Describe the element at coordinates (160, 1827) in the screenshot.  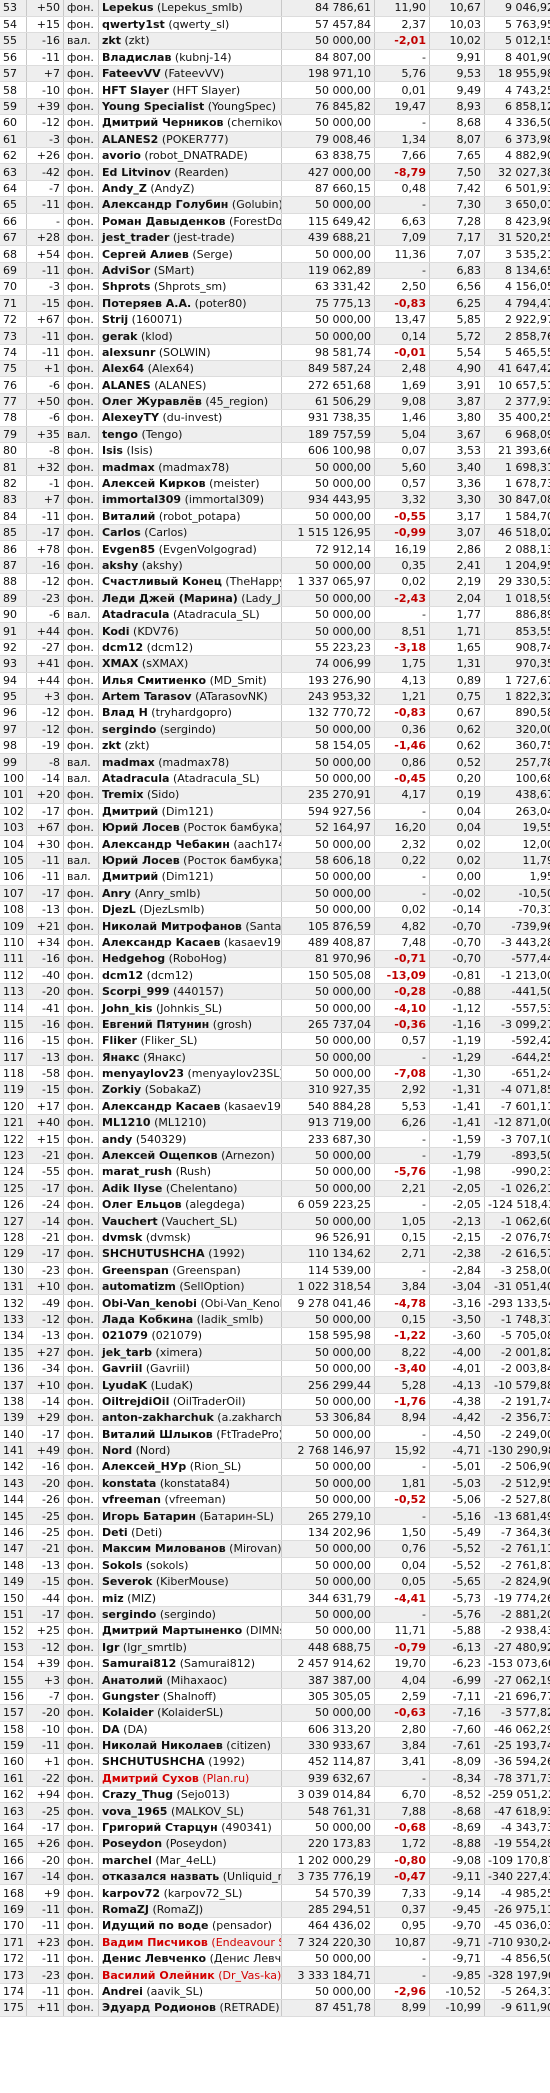
I see `participant-nick: Григорий Старцун` at that location.